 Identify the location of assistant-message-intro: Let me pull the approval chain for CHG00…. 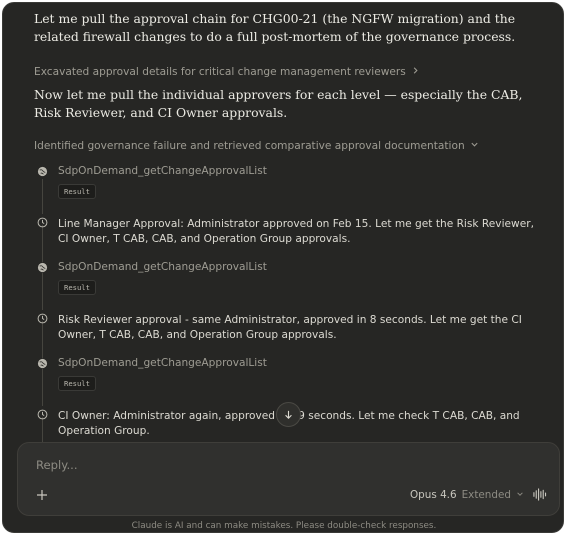
(275, 27).